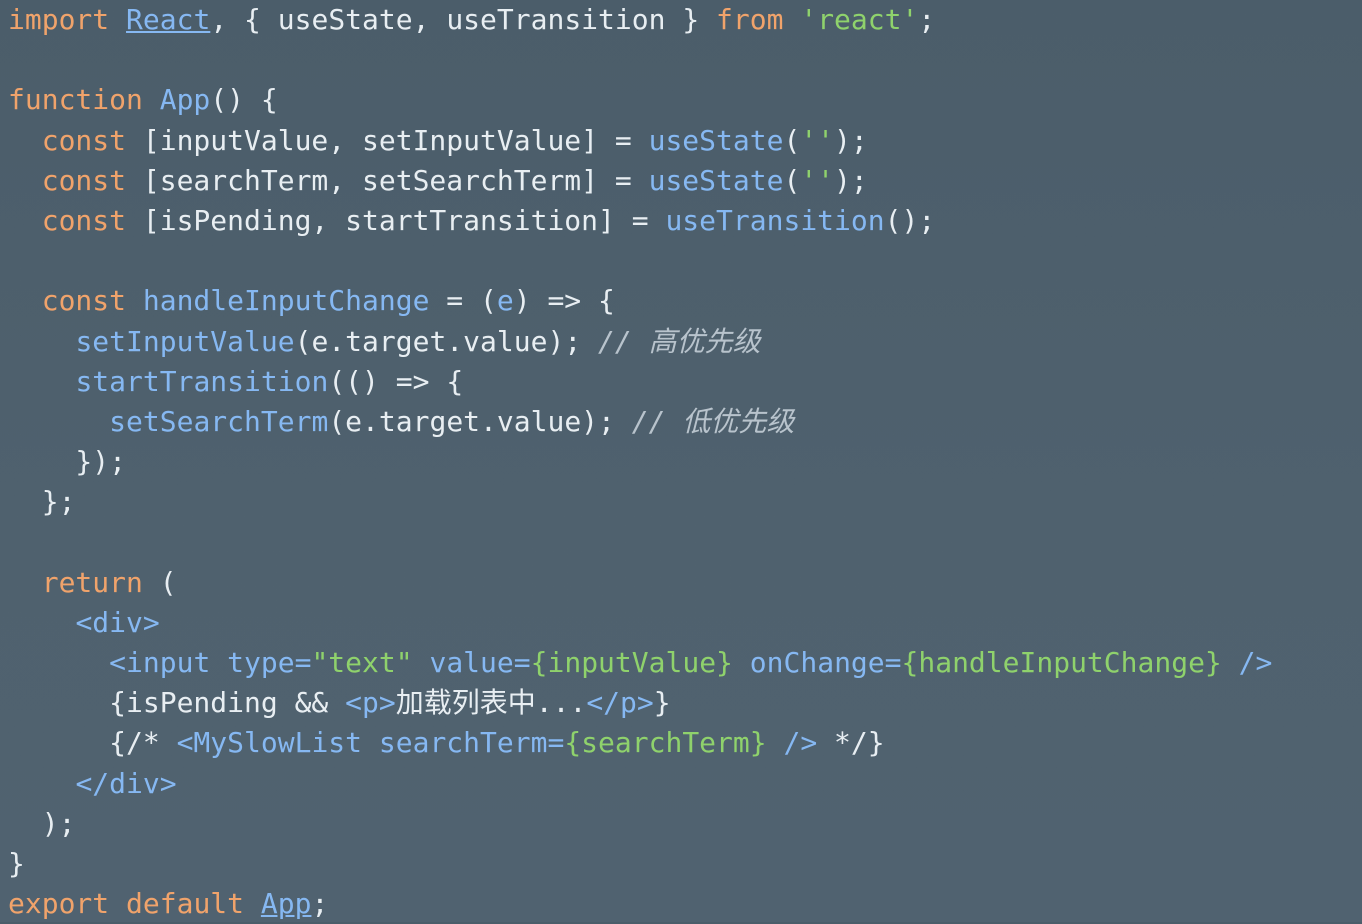 Image resolution: width=1362 pixels, height=924 pixels. Describe the element at coordinates (681, 100) in the screenshot. I see `code-line: function App() {` at that location.